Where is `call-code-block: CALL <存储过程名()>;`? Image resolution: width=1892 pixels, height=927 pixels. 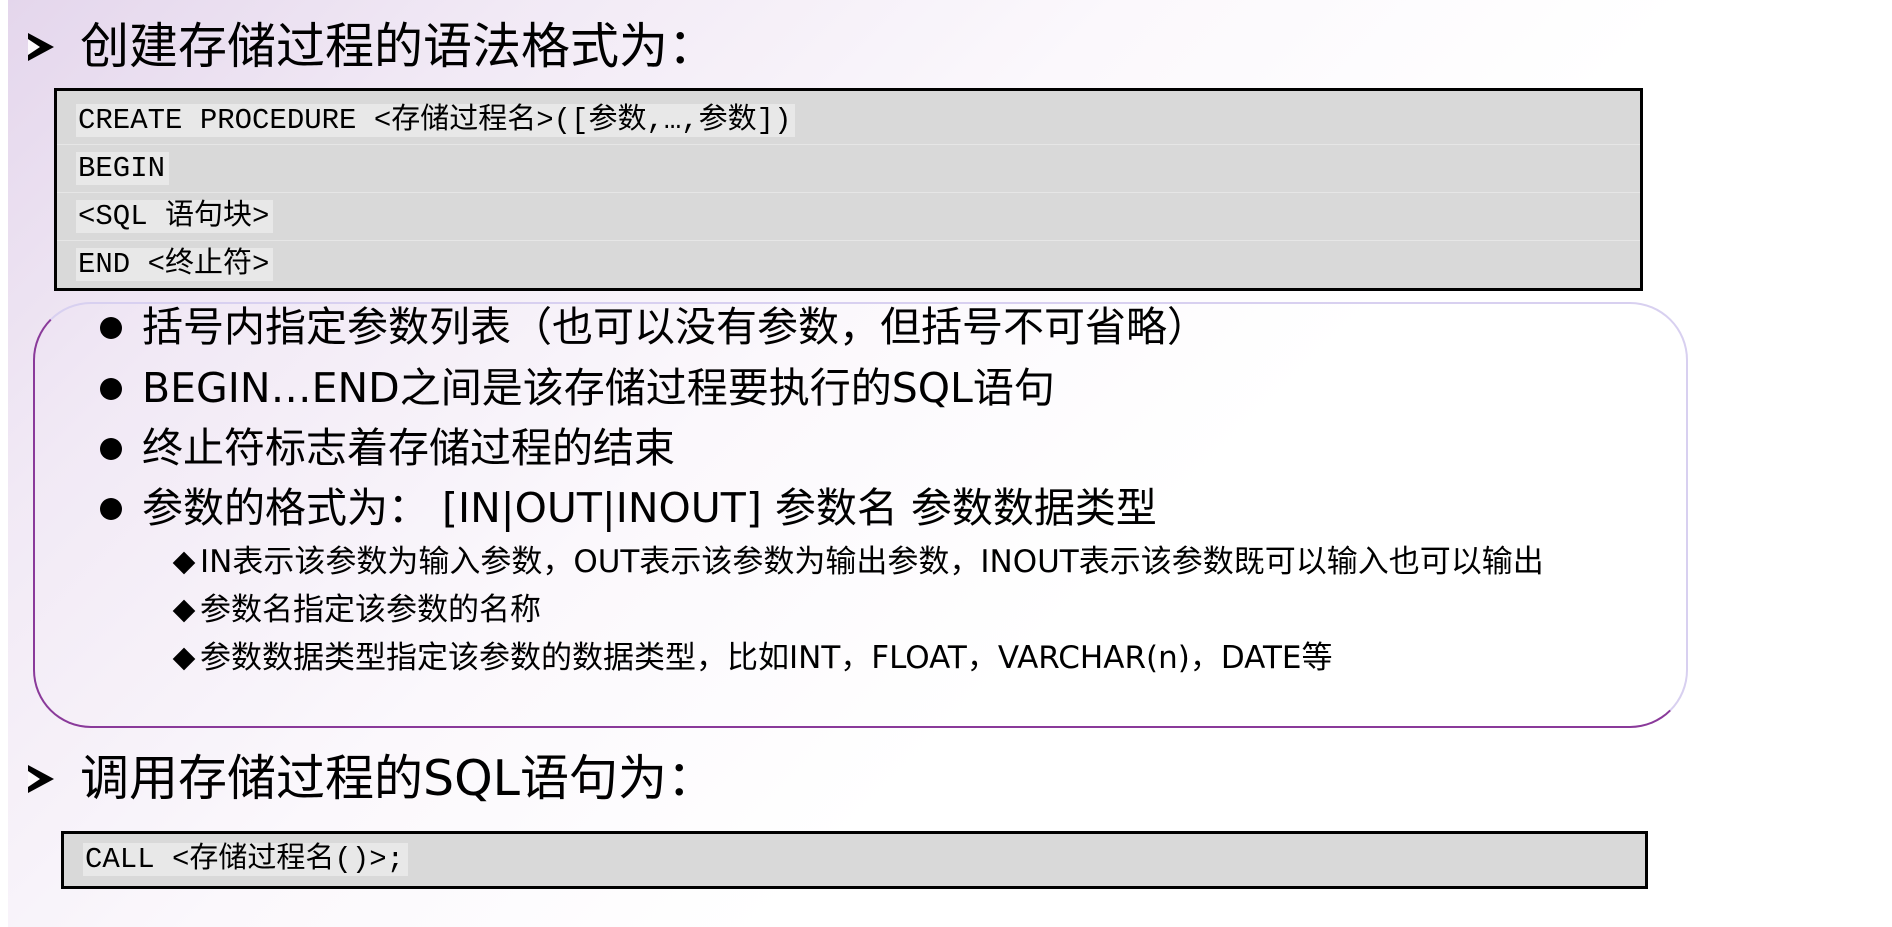 call-code-block: CALL <存储过程名()>; is located at coordinates (854, 860).